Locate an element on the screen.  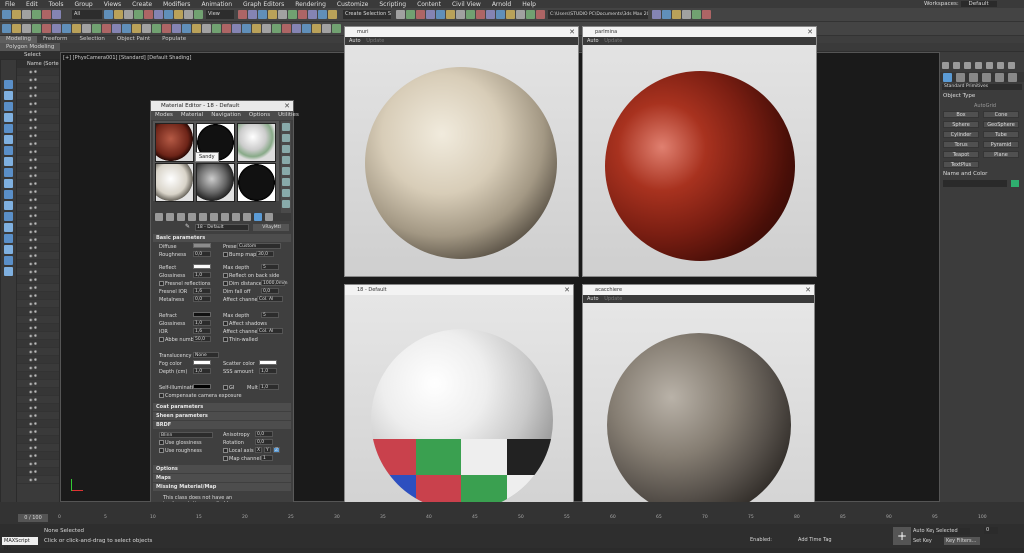
create-textplus-button: TextPlus is located at coordinates (961, 164).